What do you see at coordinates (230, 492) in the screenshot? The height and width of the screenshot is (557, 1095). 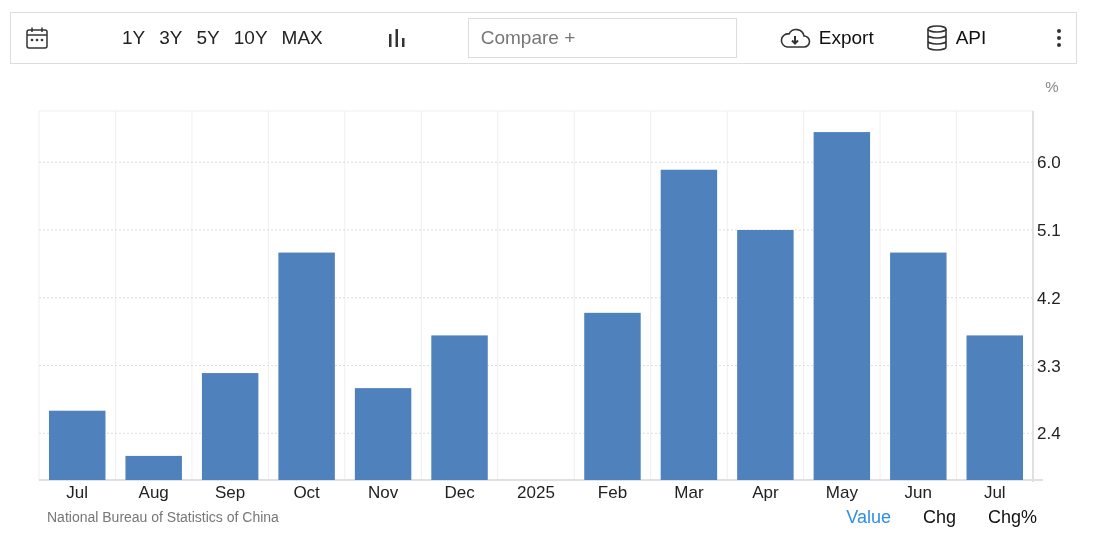 I see `x-axis-label: Sep` at bounding box center [230, 492].